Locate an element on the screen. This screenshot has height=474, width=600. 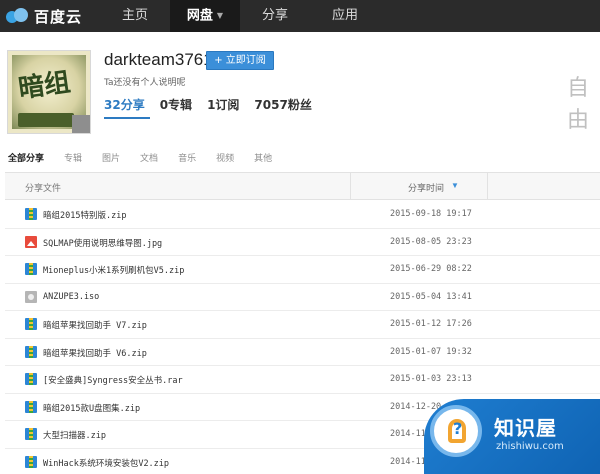
filter-music: 音乐 is located at coordinates (187, 157).